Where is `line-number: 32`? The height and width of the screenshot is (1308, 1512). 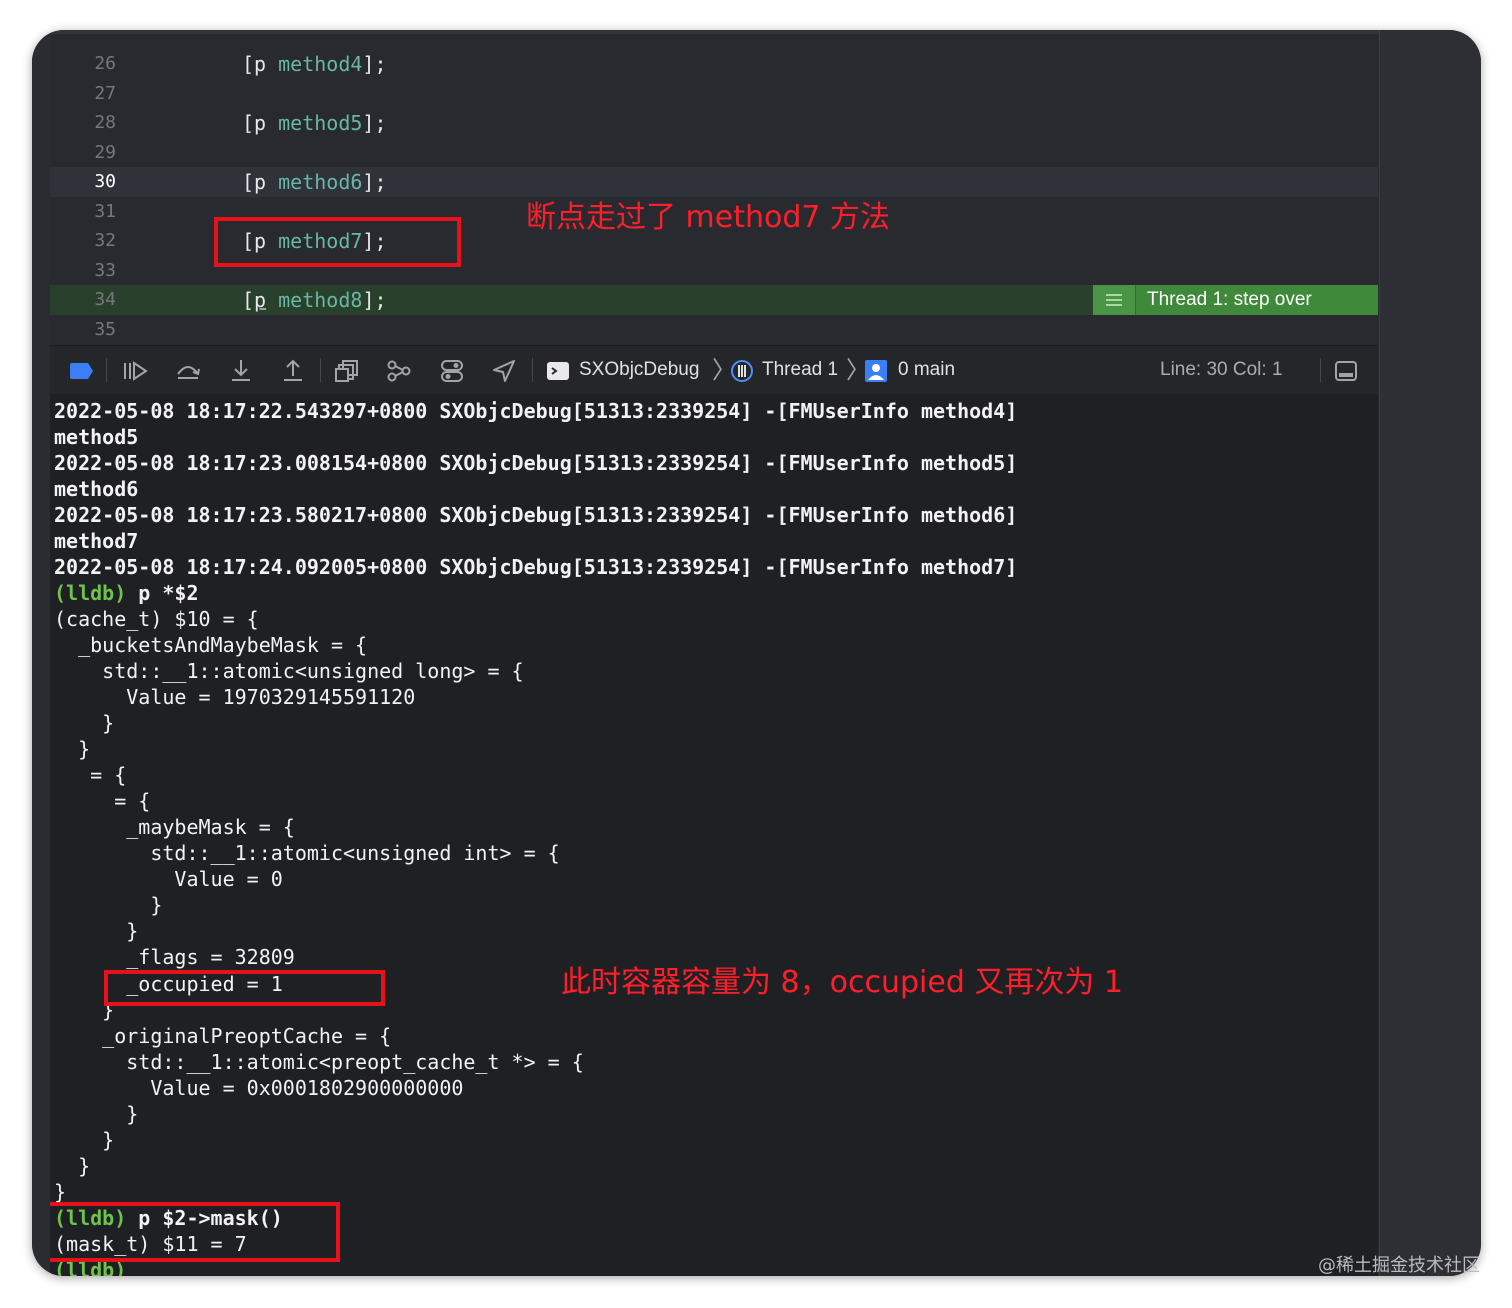 line-number: 32 is located at coordinates (105, 240).